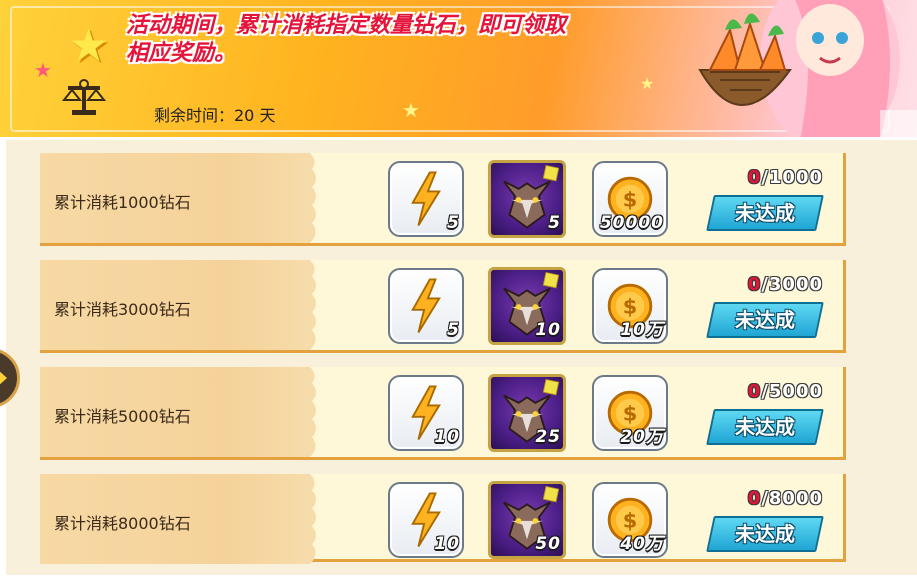  What do you see at coordinates (630, 413) in the screenshot?
I see `coin-reward-item: $ 20万` at bounding box center [630, 413].